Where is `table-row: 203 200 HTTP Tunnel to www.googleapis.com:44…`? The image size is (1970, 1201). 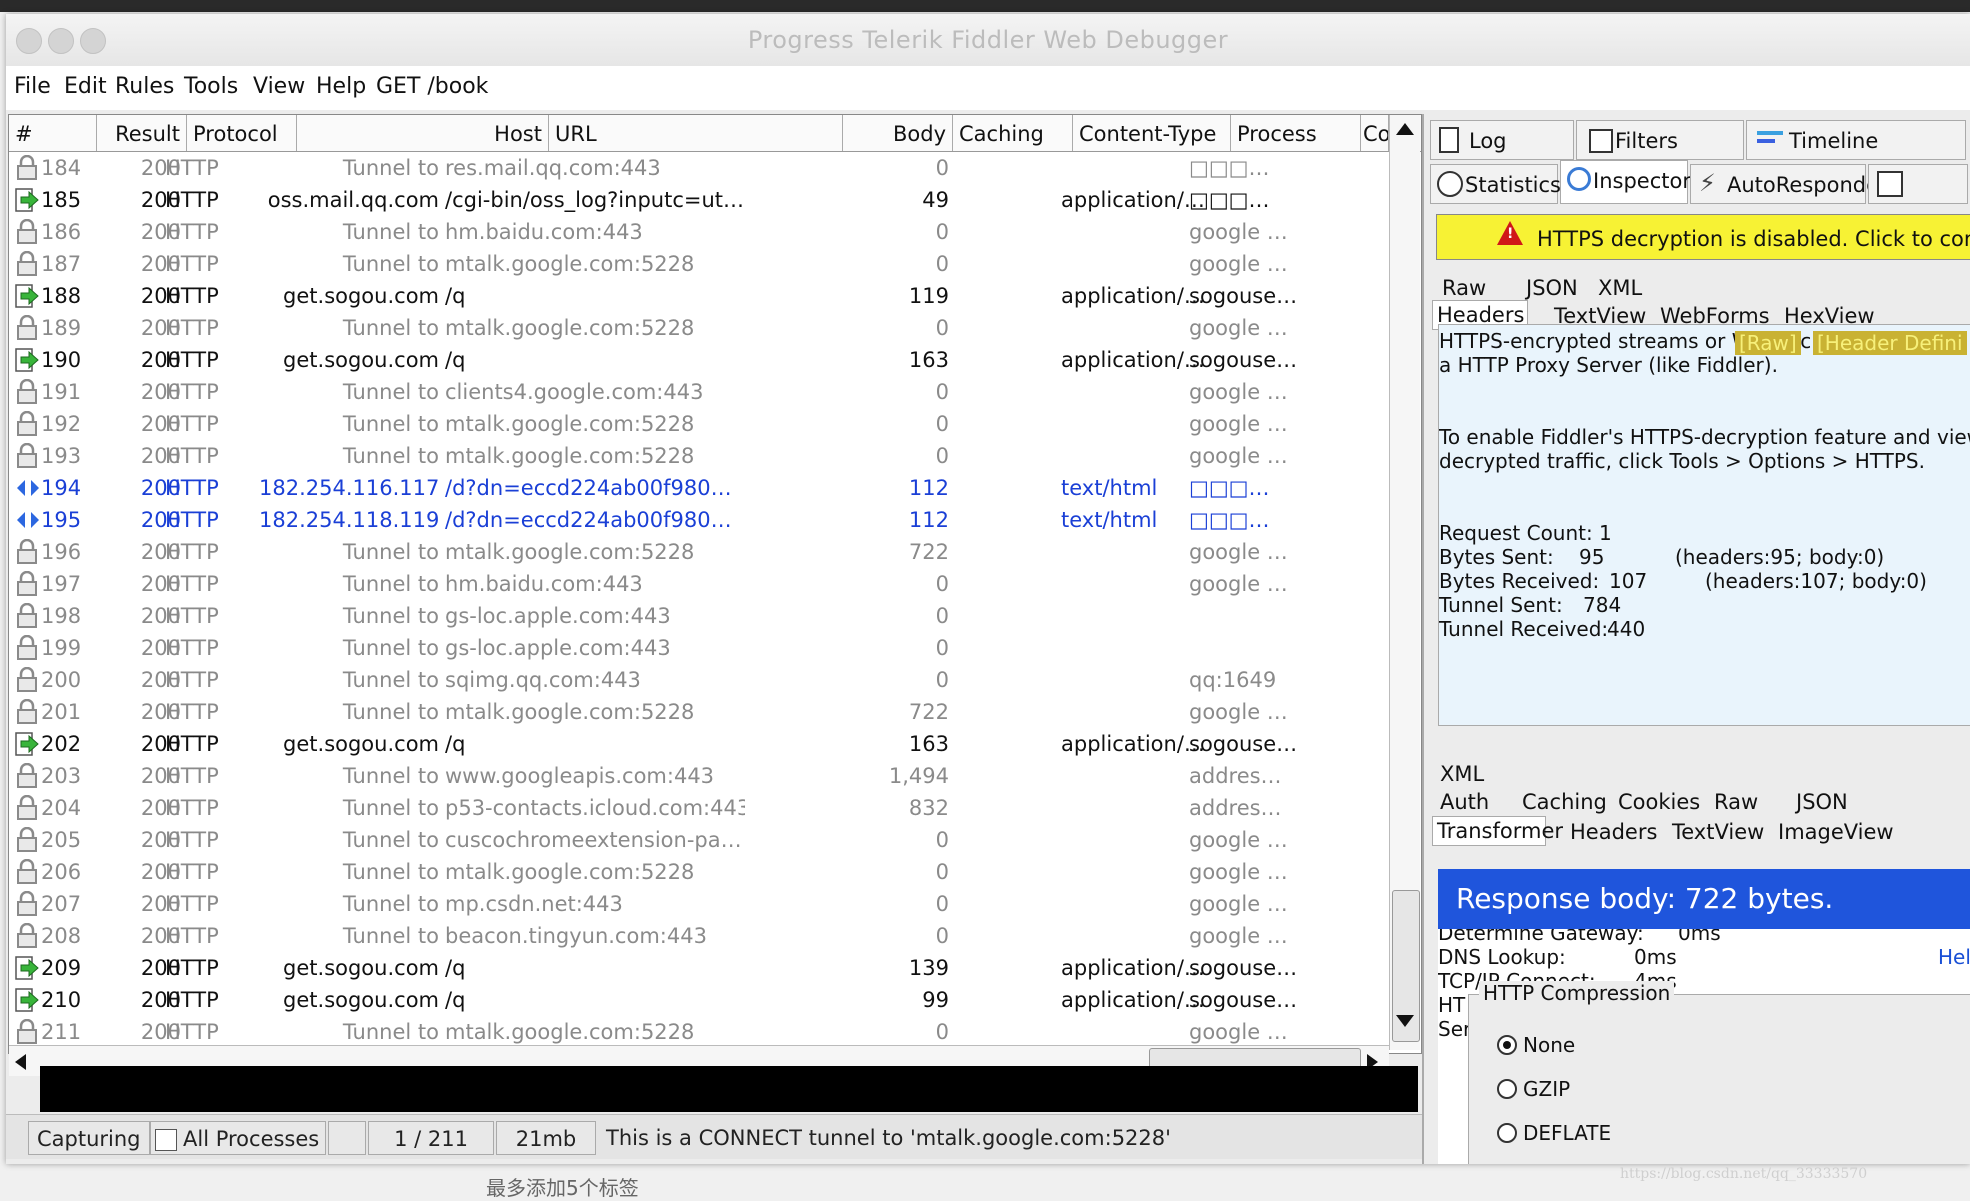
table-row: 203 200 HTTP Tunnel to www.googleapis.com:44… is located at coordinates (699, 777).